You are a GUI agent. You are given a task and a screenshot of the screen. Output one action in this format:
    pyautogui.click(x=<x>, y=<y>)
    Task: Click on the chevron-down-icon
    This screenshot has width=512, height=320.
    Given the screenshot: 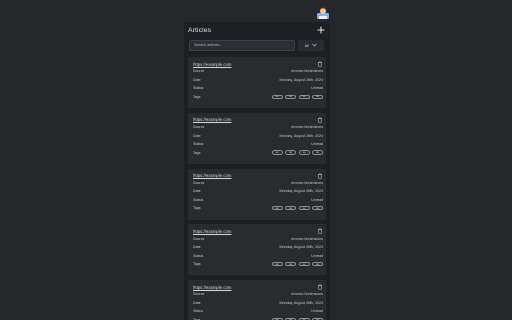 What is the action you would take?
    pyautogui.click(x=314, y=45)
    